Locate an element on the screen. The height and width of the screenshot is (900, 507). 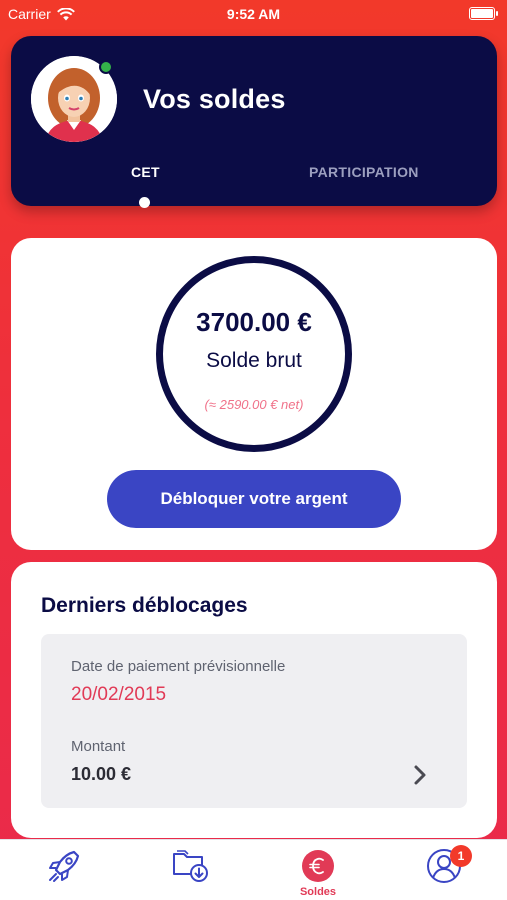
amount-label: Montant is located at coordinates (98, 746).